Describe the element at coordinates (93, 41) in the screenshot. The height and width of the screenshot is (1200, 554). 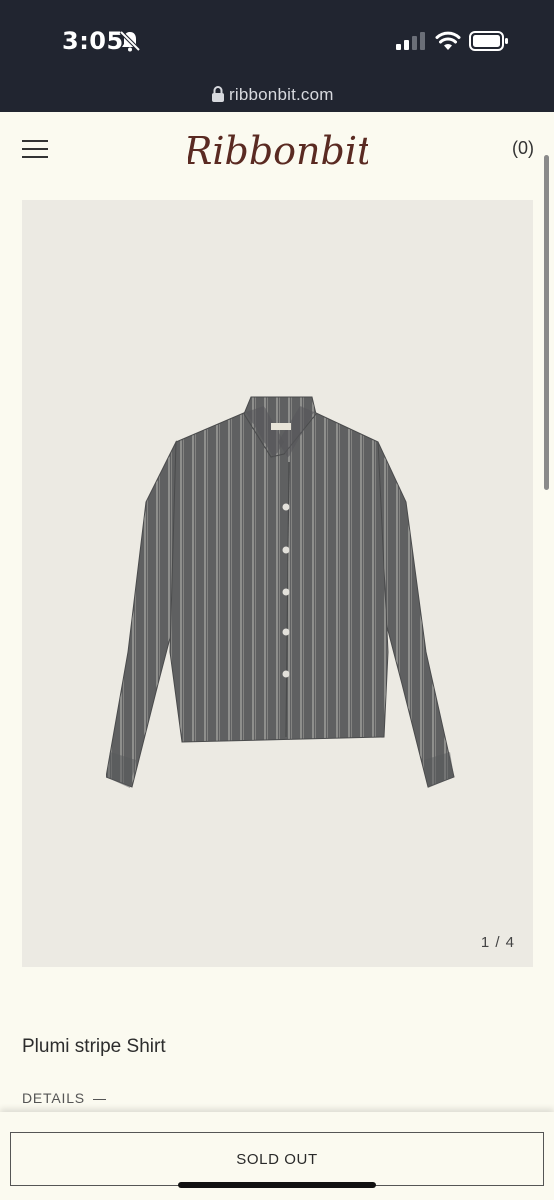
I see `status-time: 3:05` at that location.